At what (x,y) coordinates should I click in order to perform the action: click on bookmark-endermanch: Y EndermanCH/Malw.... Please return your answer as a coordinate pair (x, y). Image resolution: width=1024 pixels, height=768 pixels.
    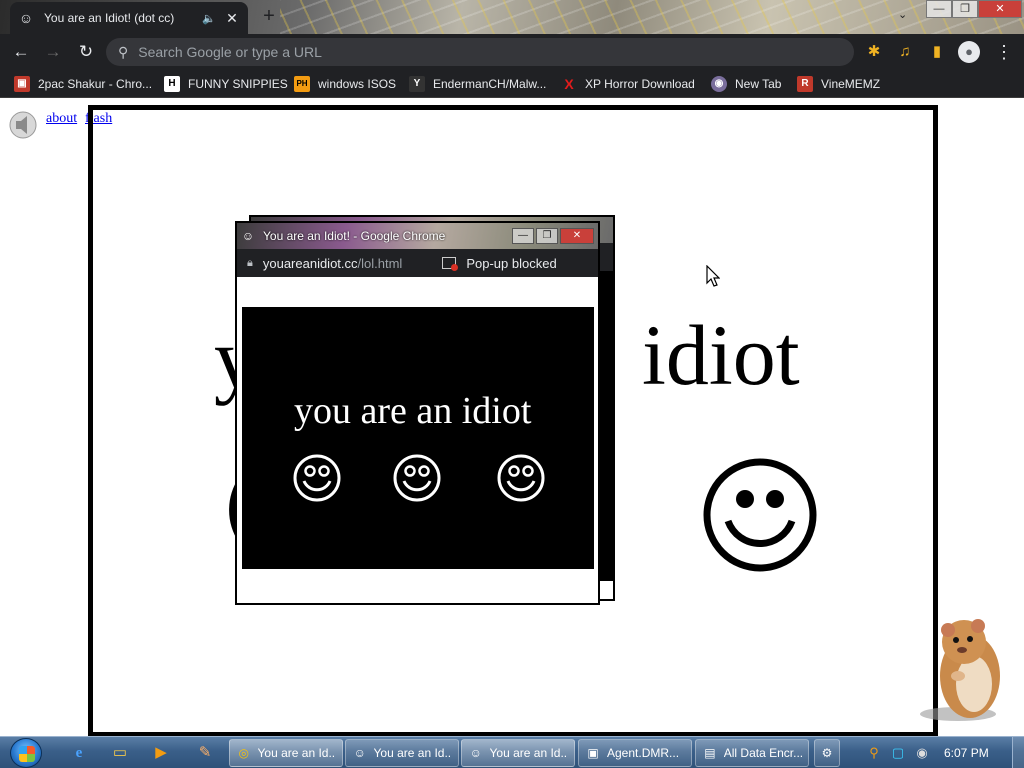
    Looking at the image, I should click on (477, 84).